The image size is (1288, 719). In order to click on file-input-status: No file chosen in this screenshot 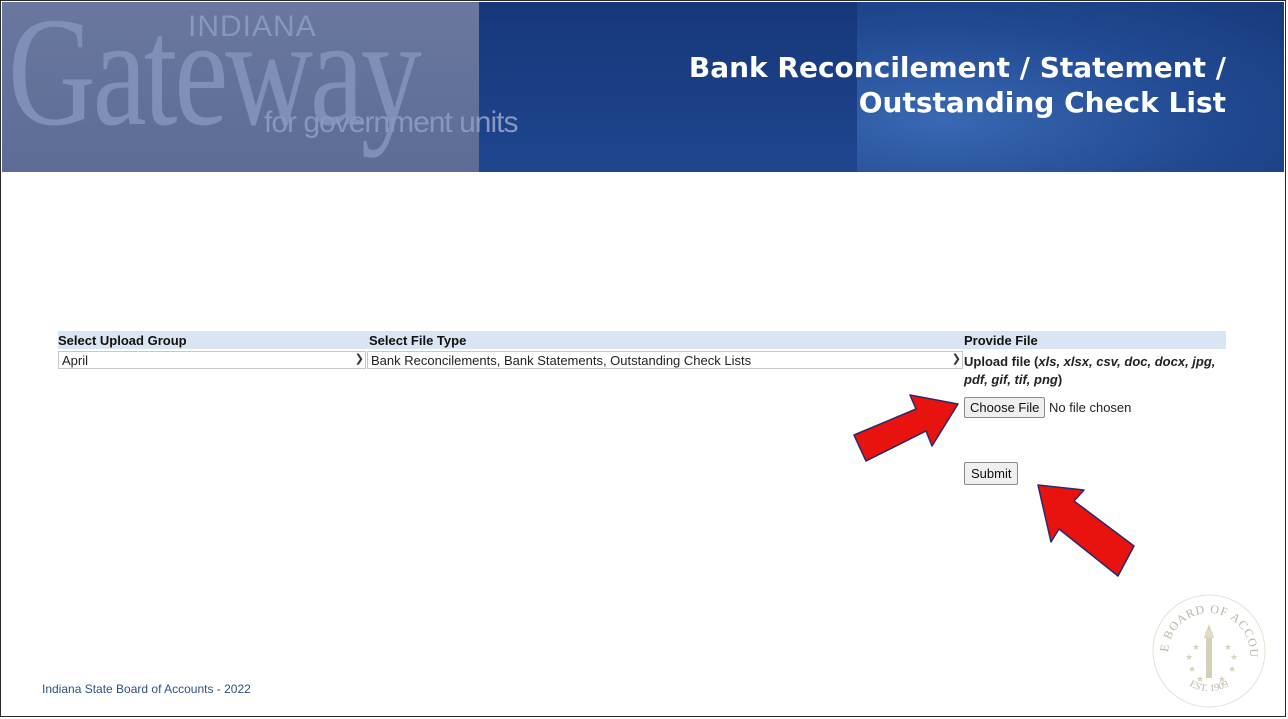, I will do `click(1090, 407)`.